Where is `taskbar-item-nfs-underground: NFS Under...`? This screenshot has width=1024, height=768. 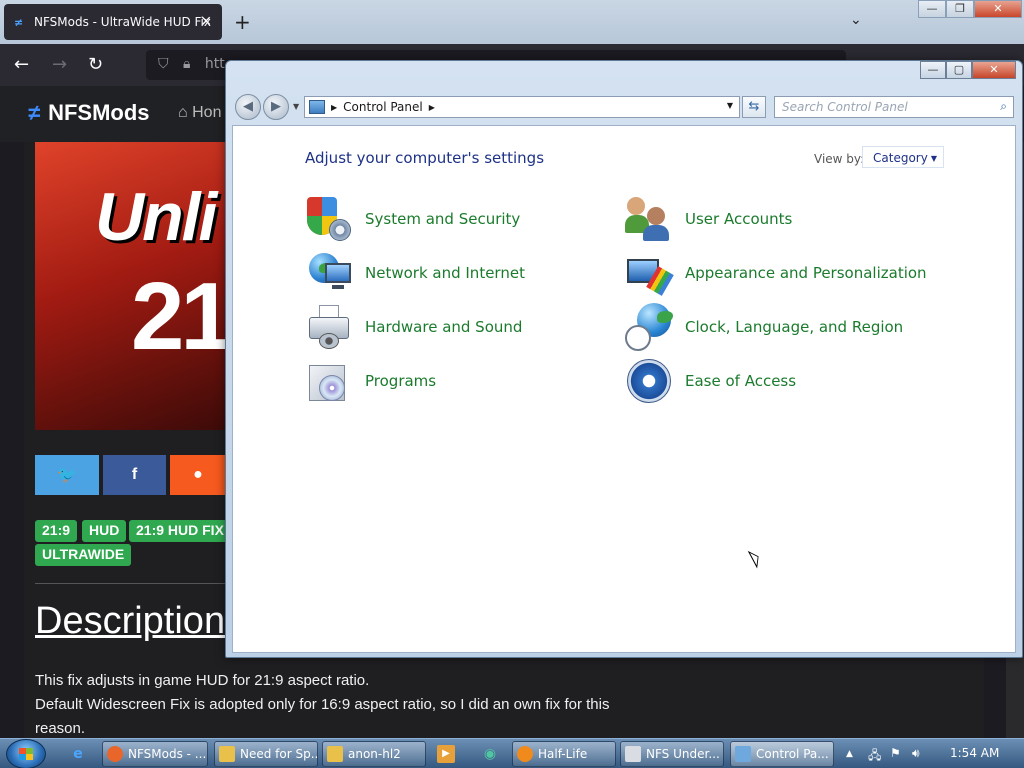 taskbar-item-nfs-underground: NFS Under... is located at coordinates (672, 754).